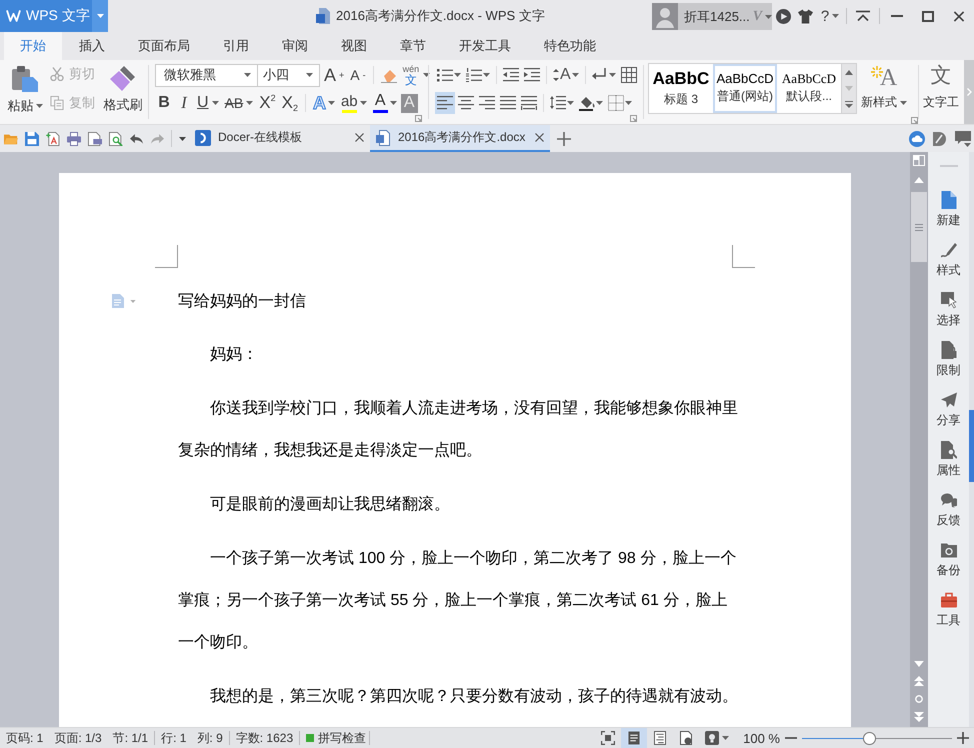 The height and width of the screenshot is (748, 974). What do you see at coordinates (239, 103) in the screenshot?
I see `strikethrough-button: AB` at bounding box center [239, 103].